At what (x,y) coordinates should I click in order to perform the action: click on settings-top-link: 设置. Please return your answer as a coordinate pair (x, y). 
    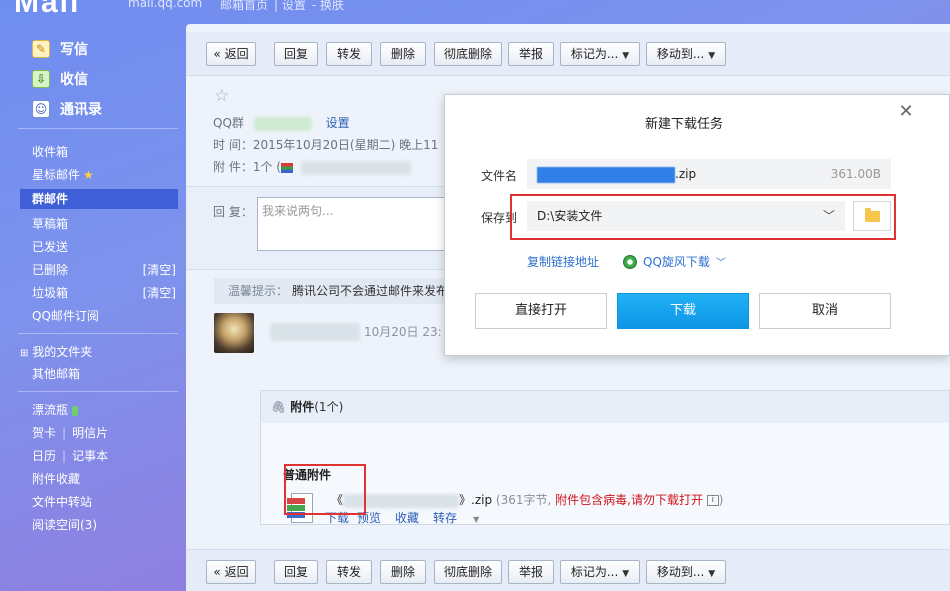
    Looking at the image, I should click on (294, 6).